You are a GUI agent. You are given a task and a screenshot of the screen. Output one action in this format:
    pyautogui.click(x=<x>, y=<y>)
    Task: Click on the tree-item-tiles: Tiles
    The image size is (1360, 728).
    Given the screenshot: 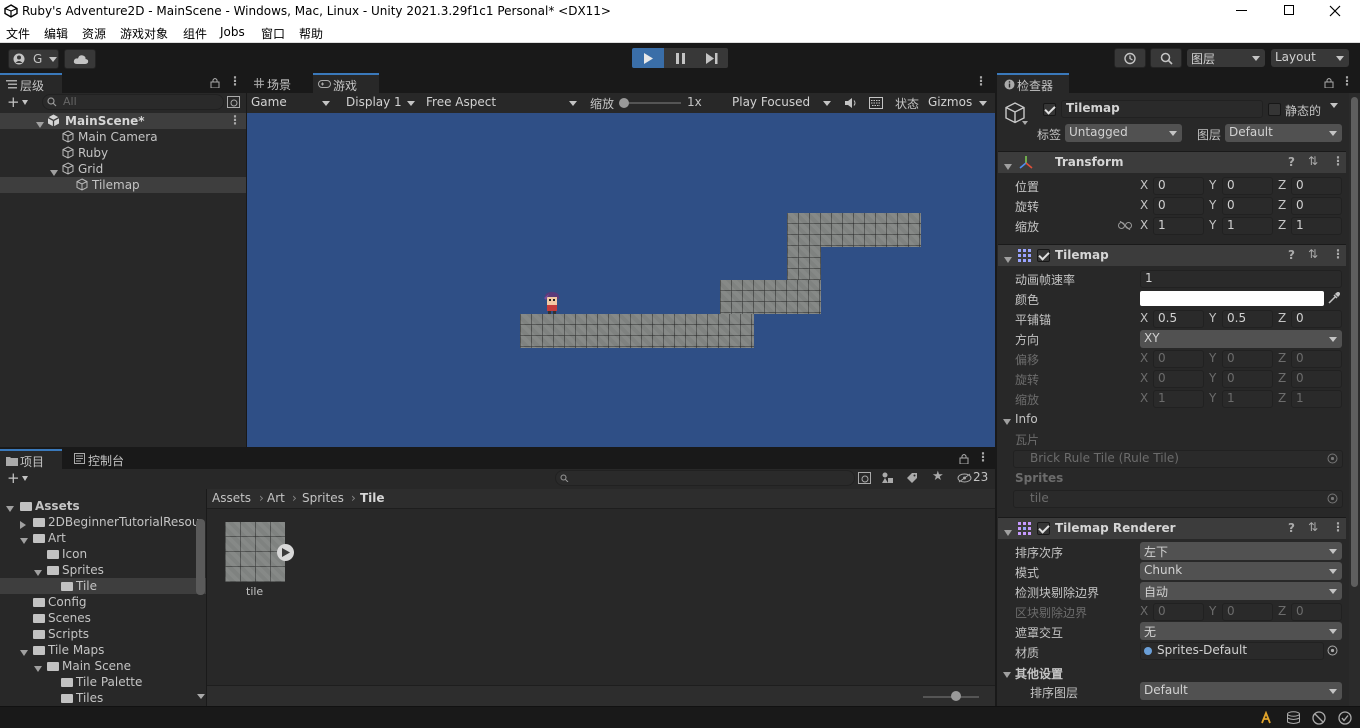 What is the action you would take?
    pyautogui.click(x=103, y=698)
    